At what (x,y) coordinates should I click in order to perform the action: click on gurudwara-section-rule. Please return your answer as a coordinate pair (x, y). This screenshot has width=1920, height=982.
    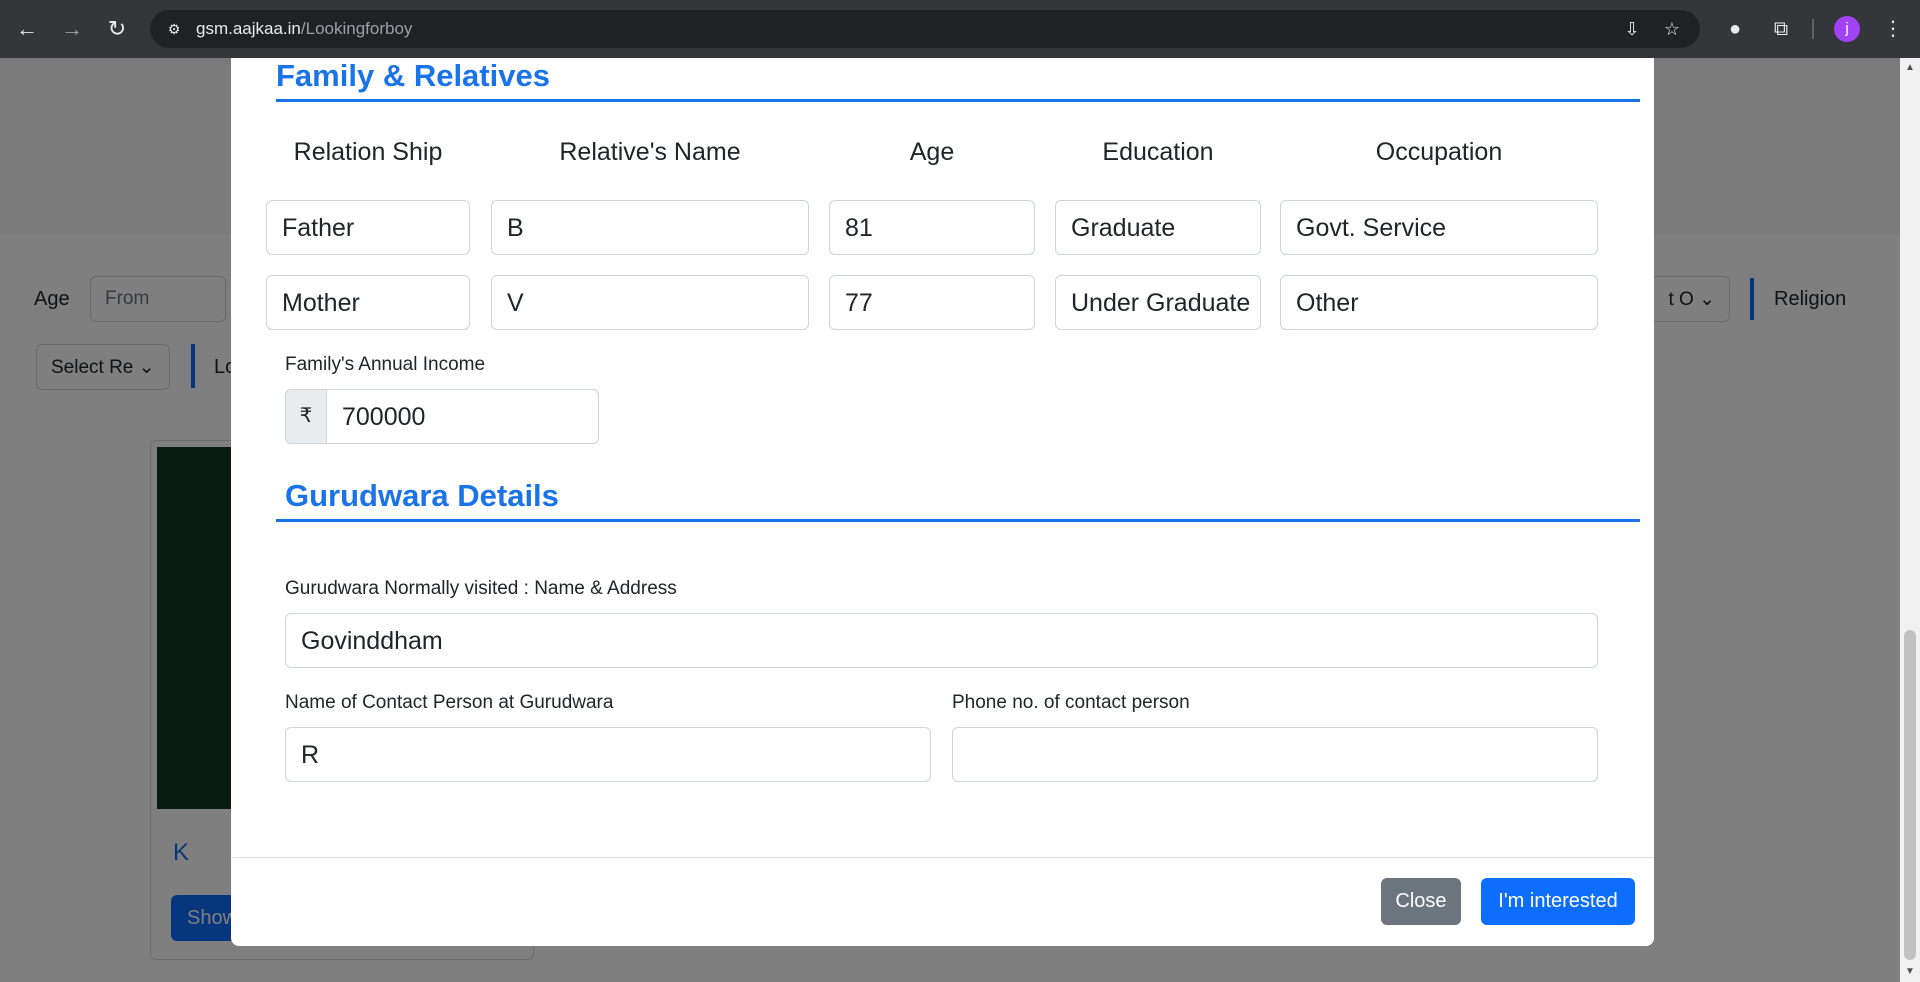
    Looking at the image, I should click on (958, 520).